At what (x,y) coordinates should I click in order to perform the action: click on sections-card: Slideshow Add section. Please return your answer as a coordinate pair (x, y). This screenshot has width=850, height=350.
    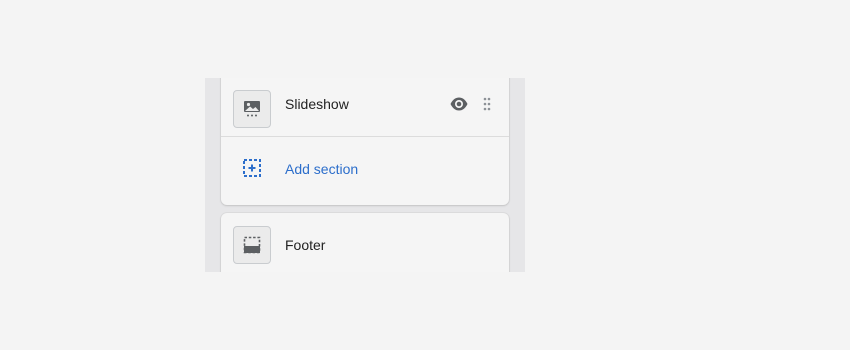
    Looking at the image, I should click on (365, 141).